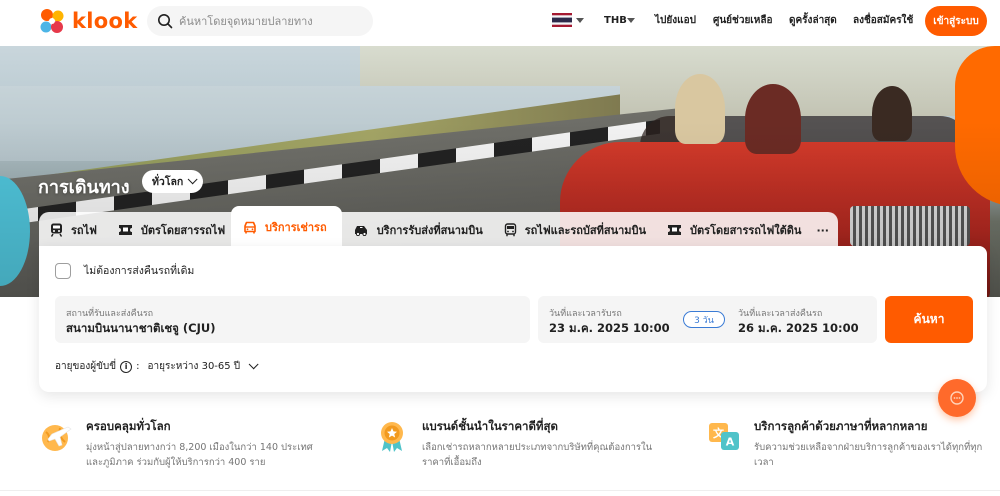 This screenshot has height=496, width=1000. I want to click on tab-airport-transfer: บริการรับส่งที่สนามบิน, so click(420, 230).